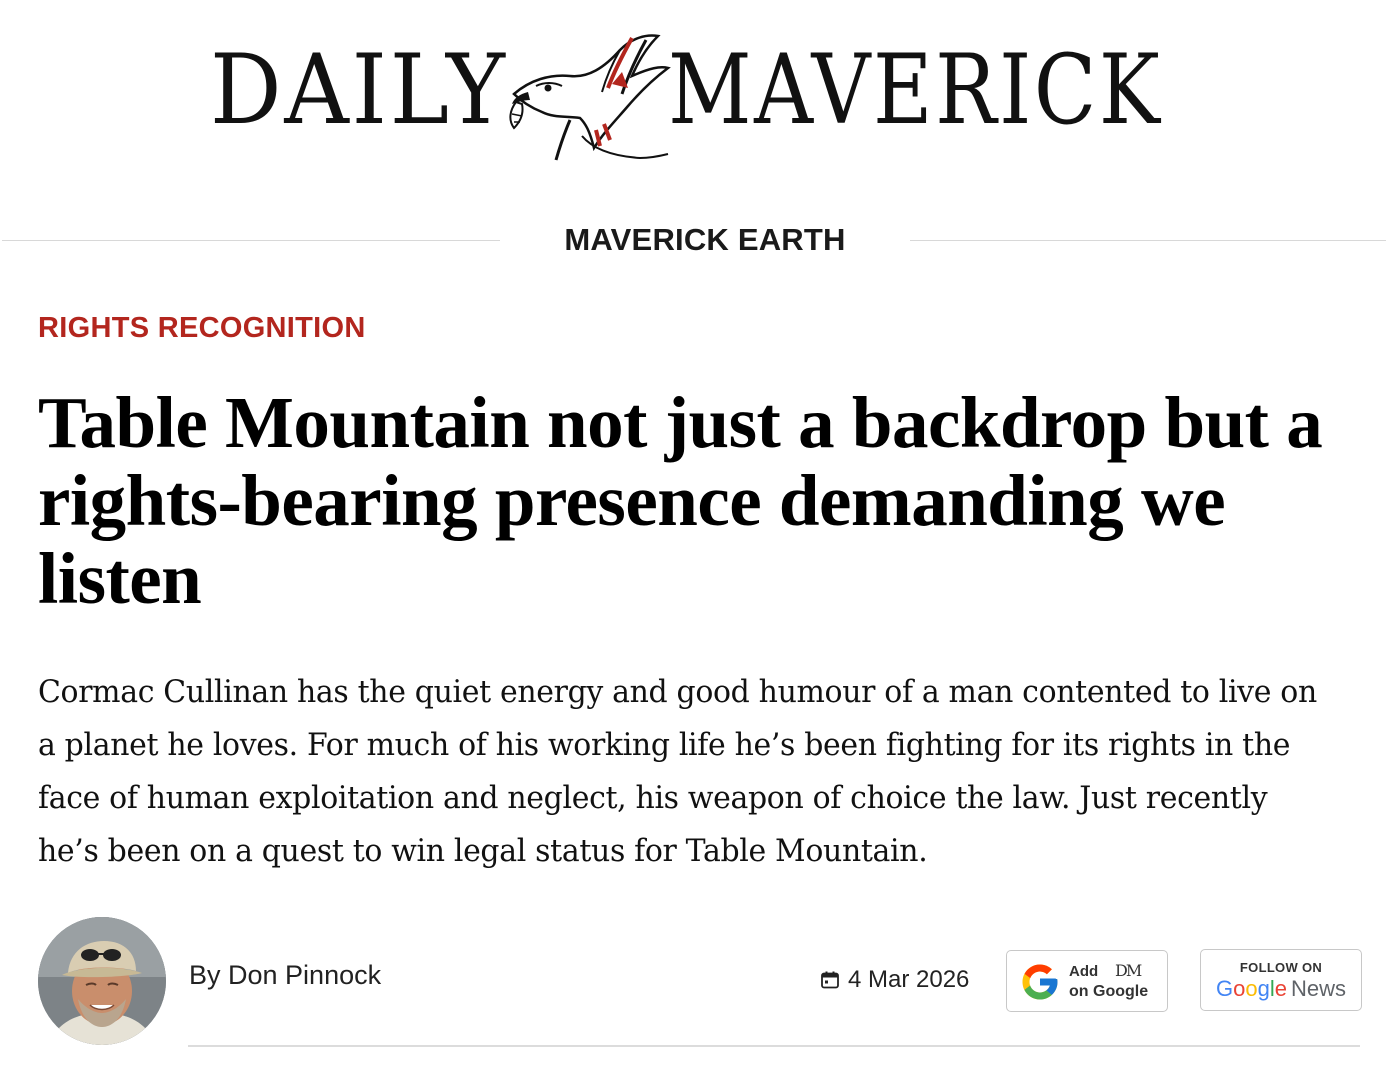 This screenshot has height=1078, width=1386. Describe the element at coordinates (774, 1046) in the screenshot. I see `byline-divider` at that location.